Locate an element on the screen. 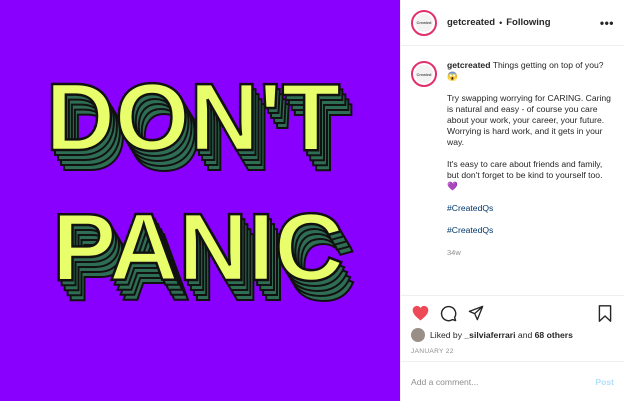  comment-section: Post is located at coordinates (512, 381).